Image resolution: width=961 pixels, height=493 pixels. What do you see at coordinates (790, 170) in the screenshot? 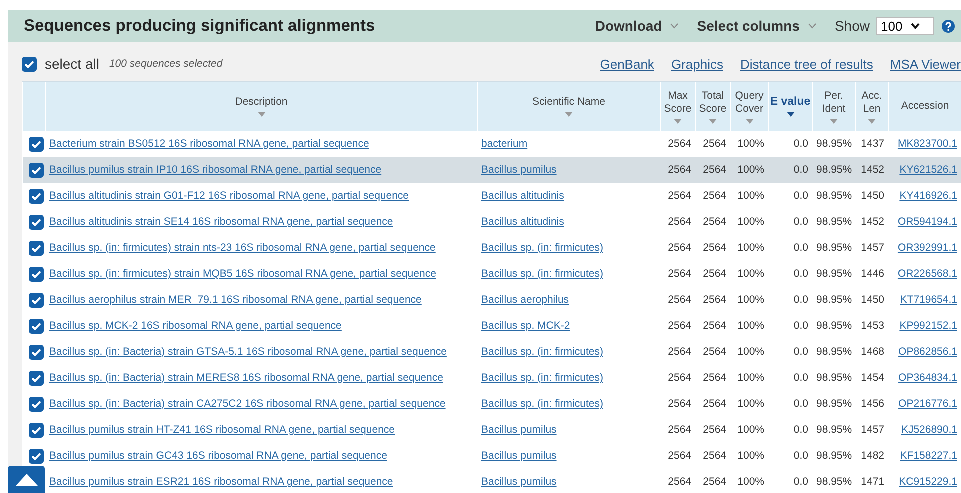
I see `table-cell: 0.0` at bounding box center [790, 170].